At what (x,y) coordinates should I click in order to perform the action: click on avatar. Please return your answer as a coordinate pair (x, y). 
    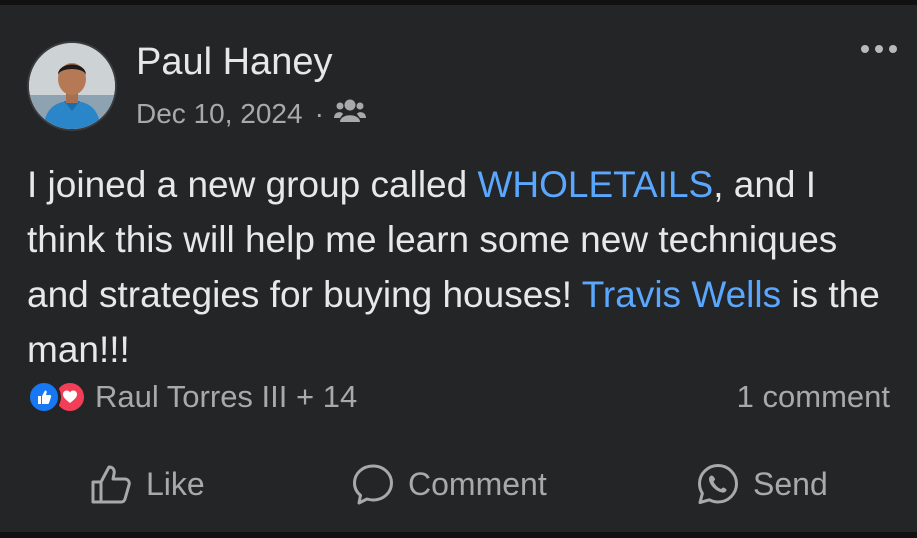
    Looking at the image, I should click on (72, 86).